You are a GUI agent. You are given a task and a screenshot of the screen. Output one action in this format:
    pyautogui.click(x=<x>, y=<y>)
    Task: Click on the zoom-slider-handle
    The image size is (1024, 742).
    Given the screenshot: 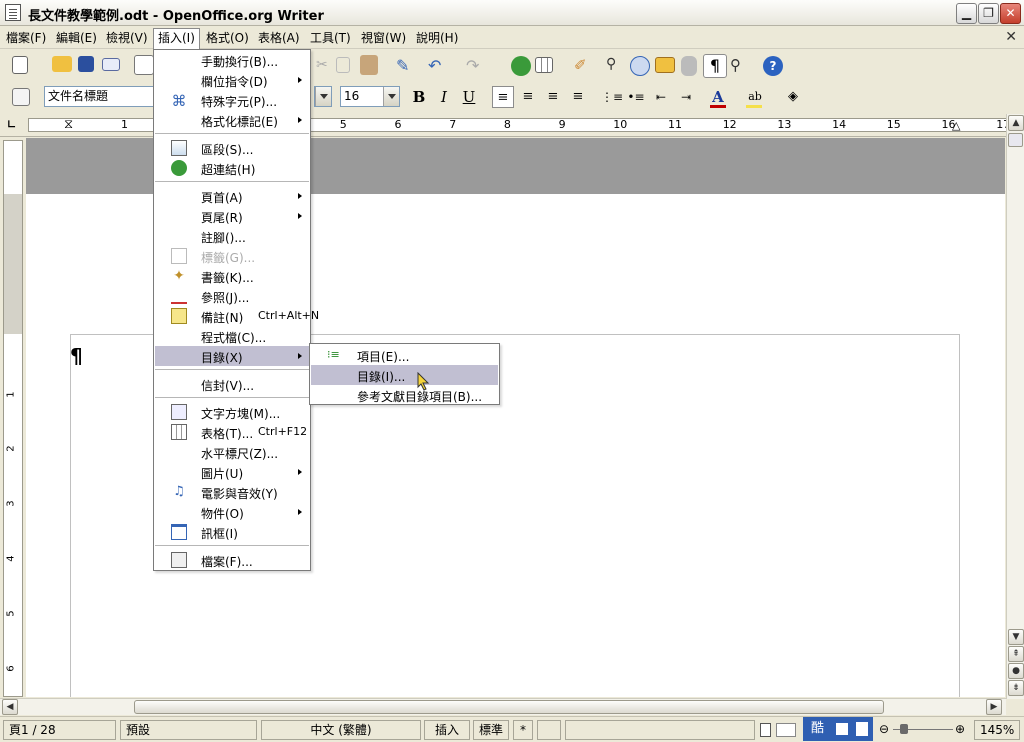 What is the action you would take?
    pyautogui.click(x=904, y=729)
    